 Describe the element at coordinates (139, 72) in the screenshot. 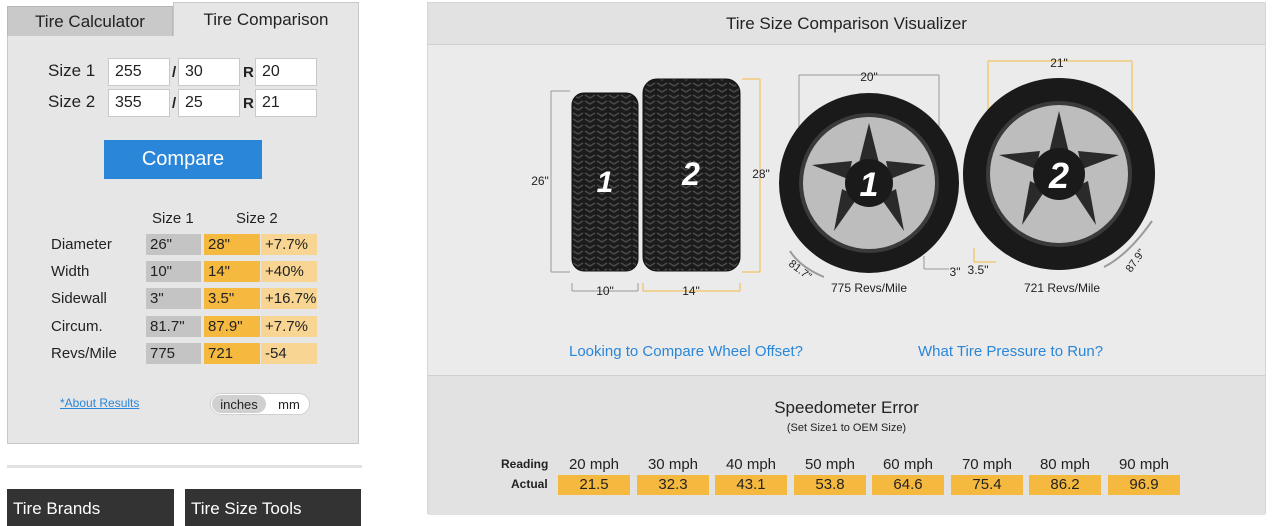

I see `size-1-width-input` at that location.